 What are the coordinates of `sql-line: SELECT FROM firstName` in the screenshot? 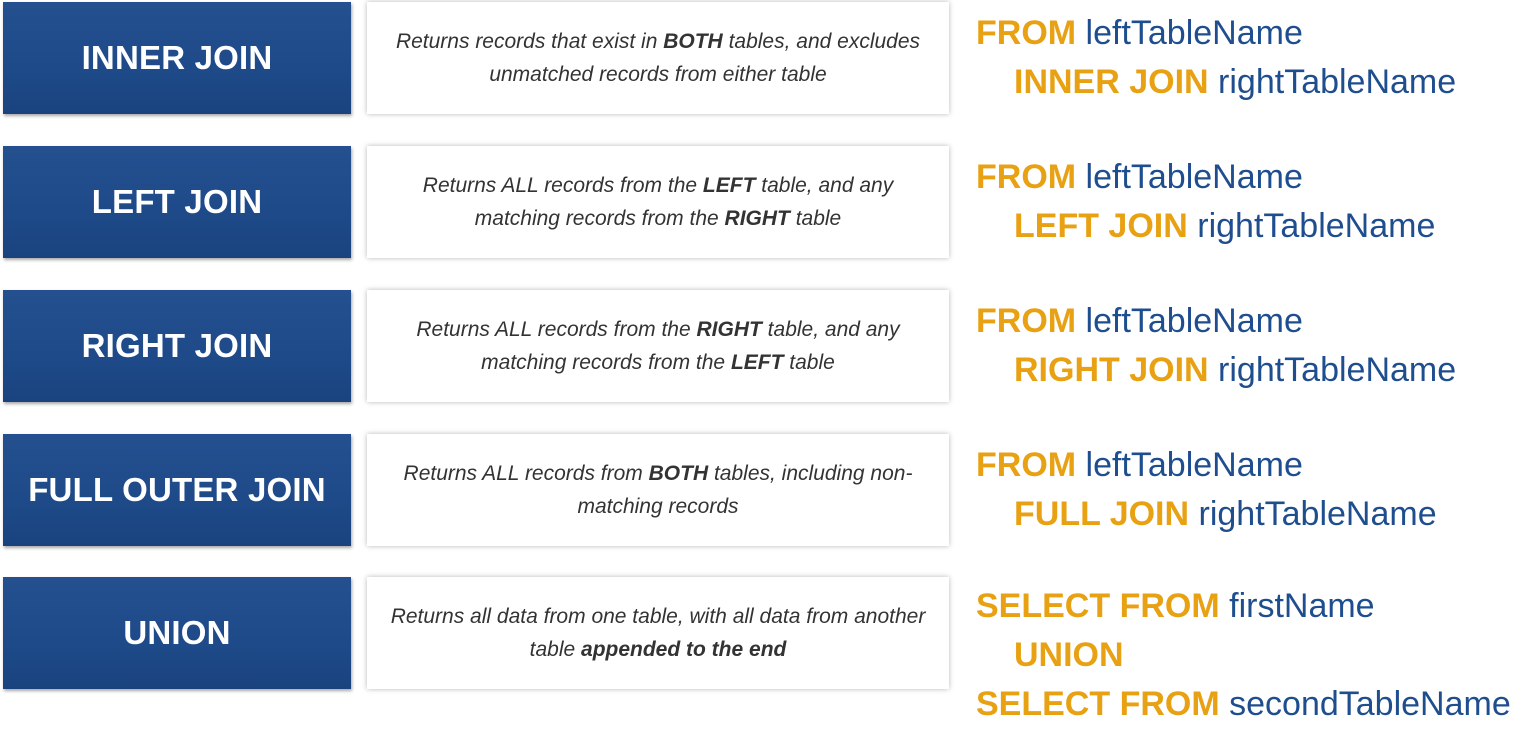 It's located at (1175, 606).